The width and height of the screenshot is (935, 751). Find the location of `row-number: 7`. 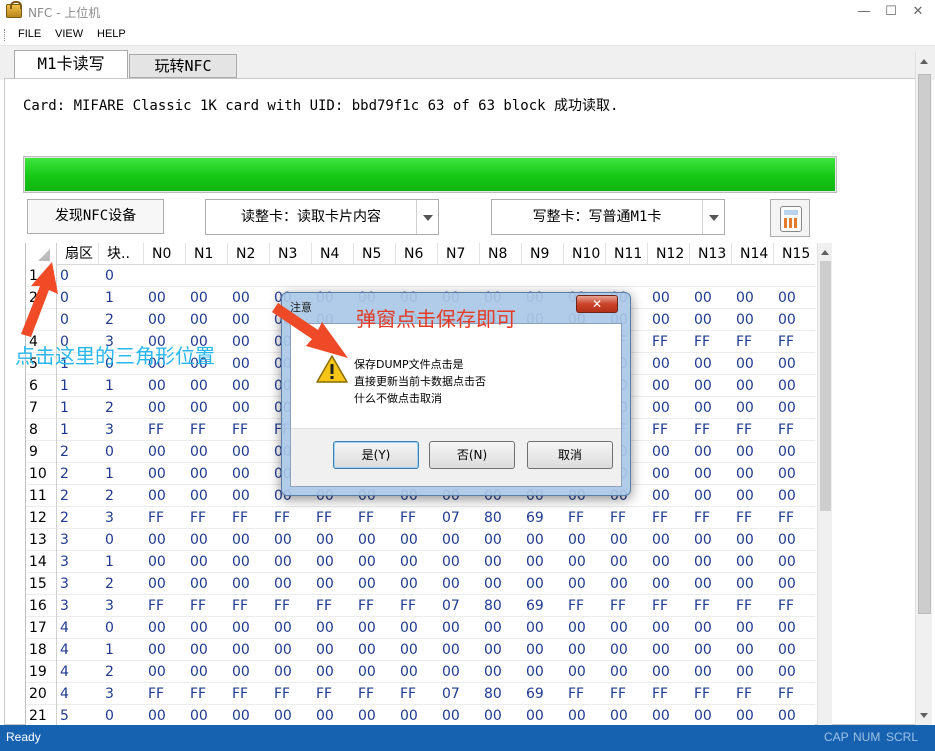

row-number: 7 is located at coordinates (41, 408).